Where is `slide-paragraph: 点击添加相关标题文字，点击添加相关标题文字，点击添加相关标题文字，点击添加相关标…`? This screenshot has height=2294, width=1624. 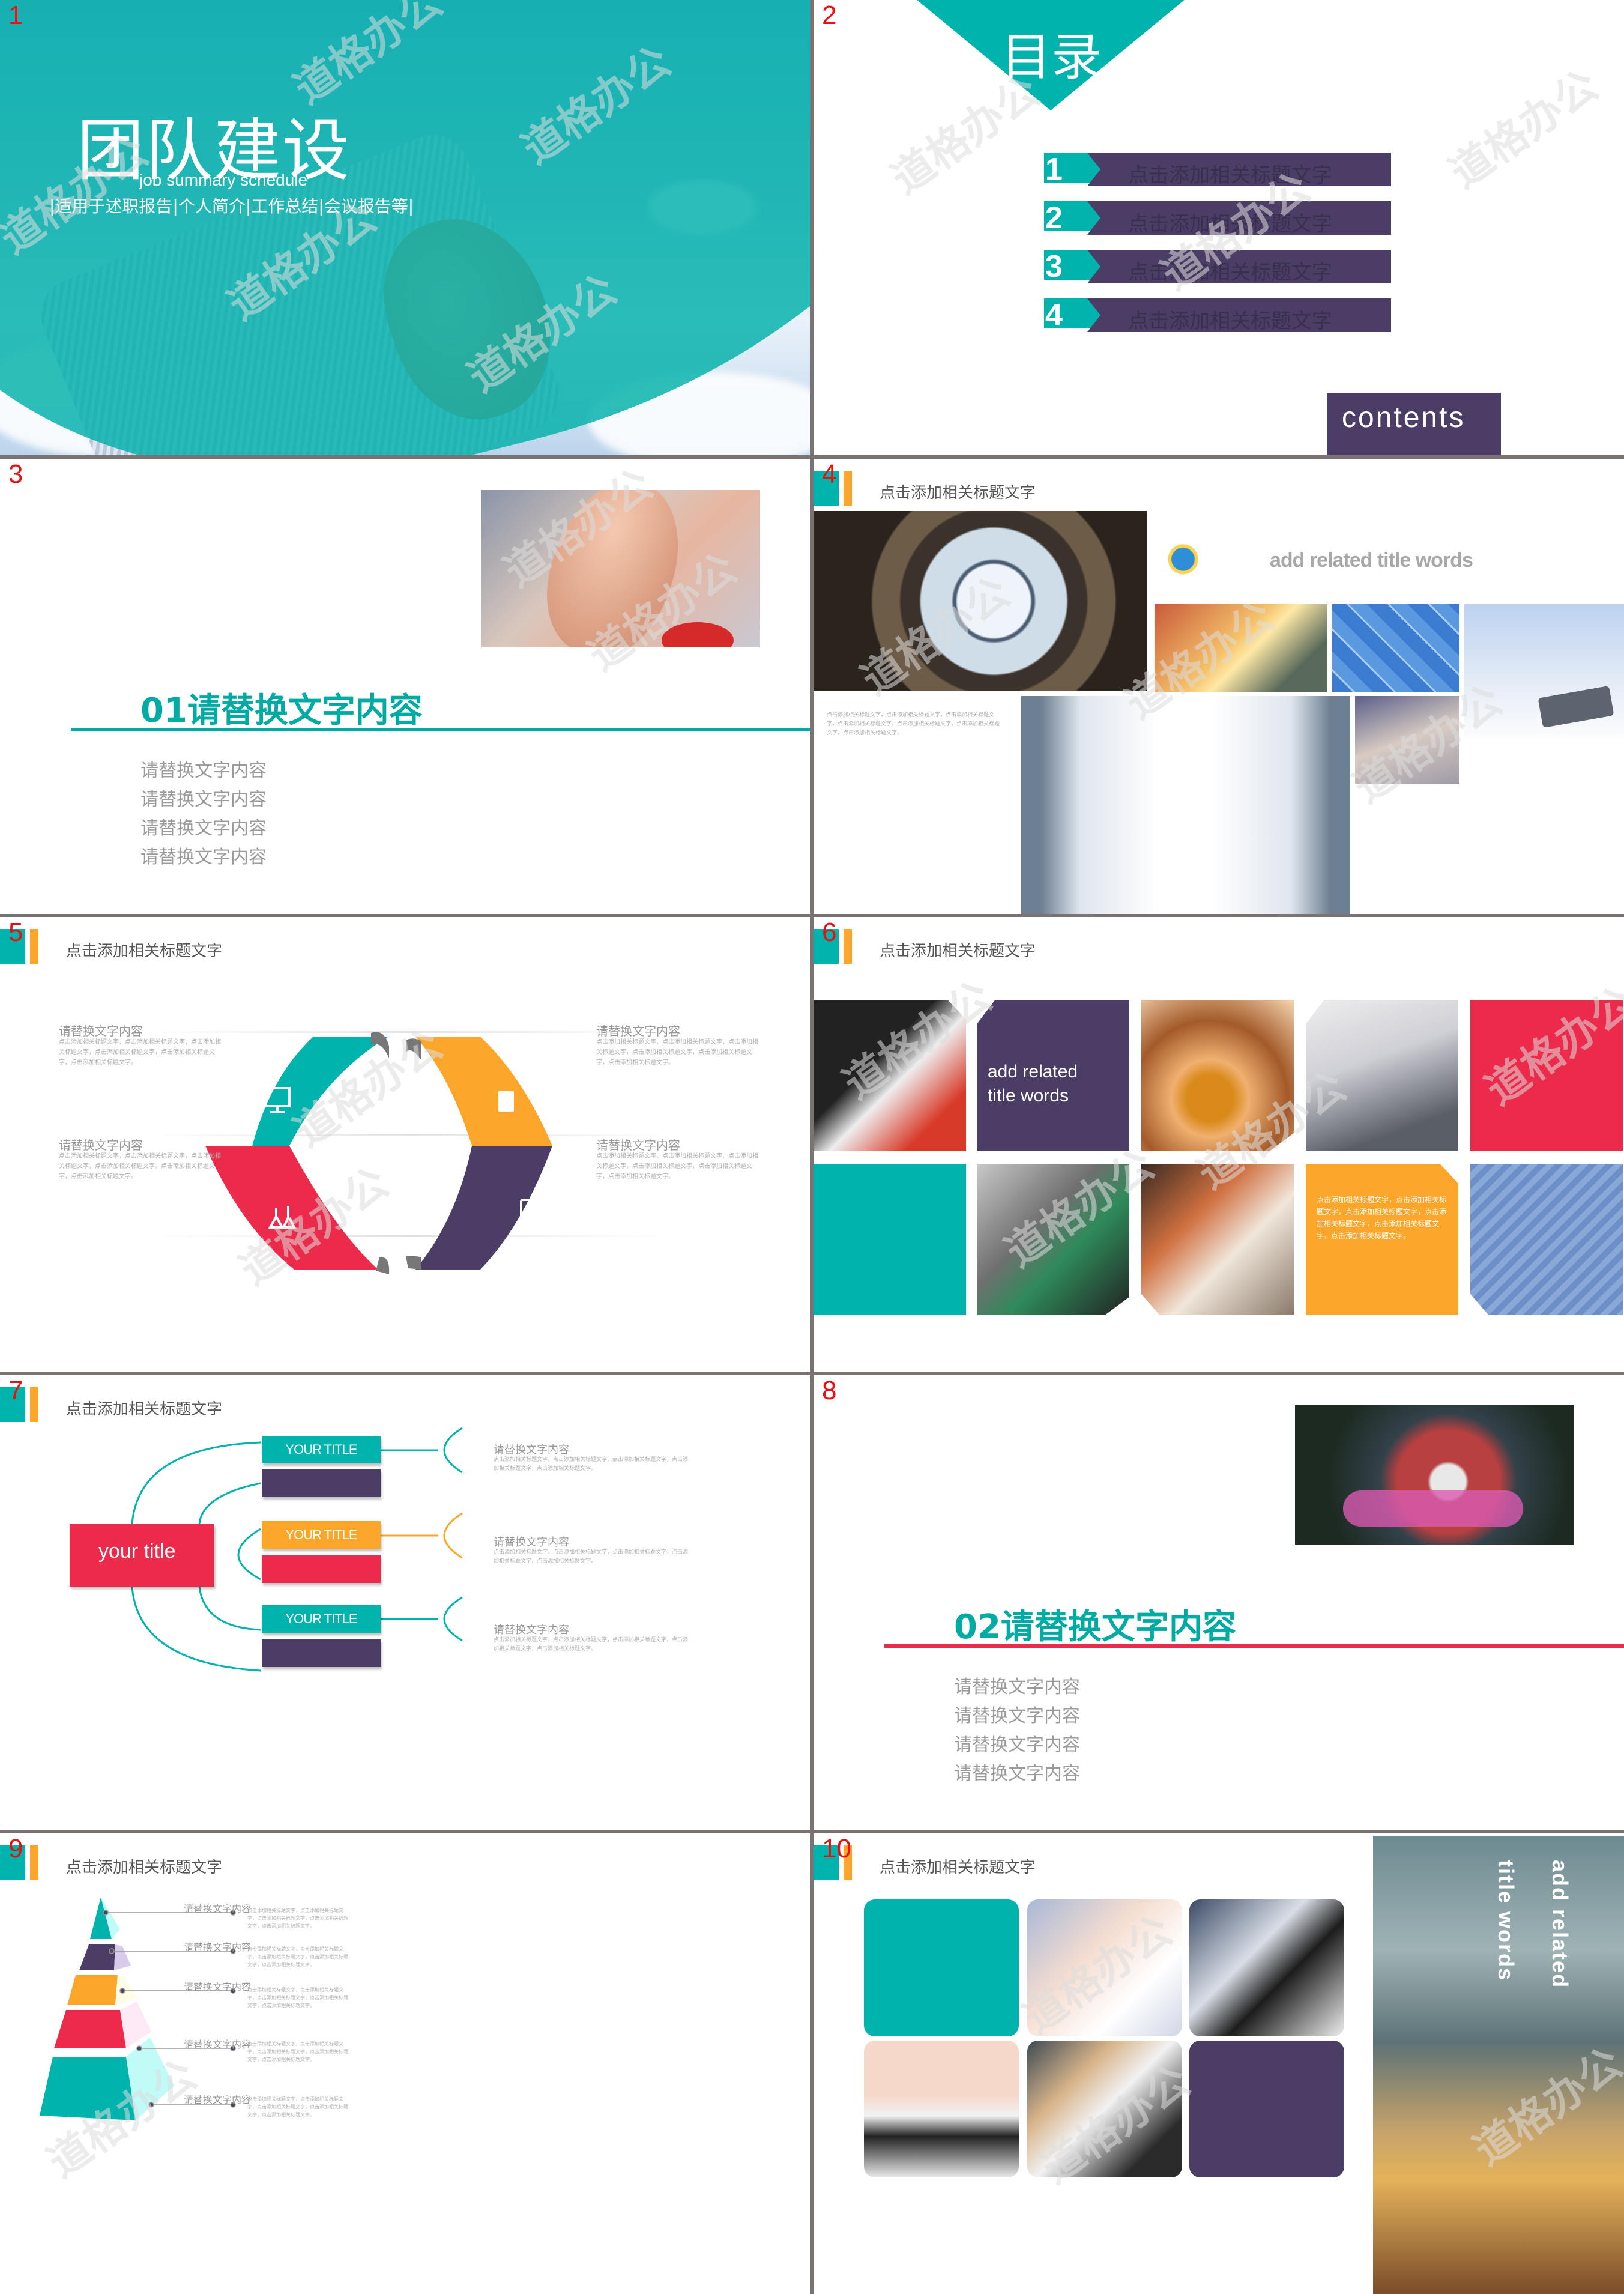
slide-paragraph: 点击添加相关标题文字，点击添加相关标题文字，点击添加相关标题文字，点击添加相关标… is located at coordinates (913, 724).